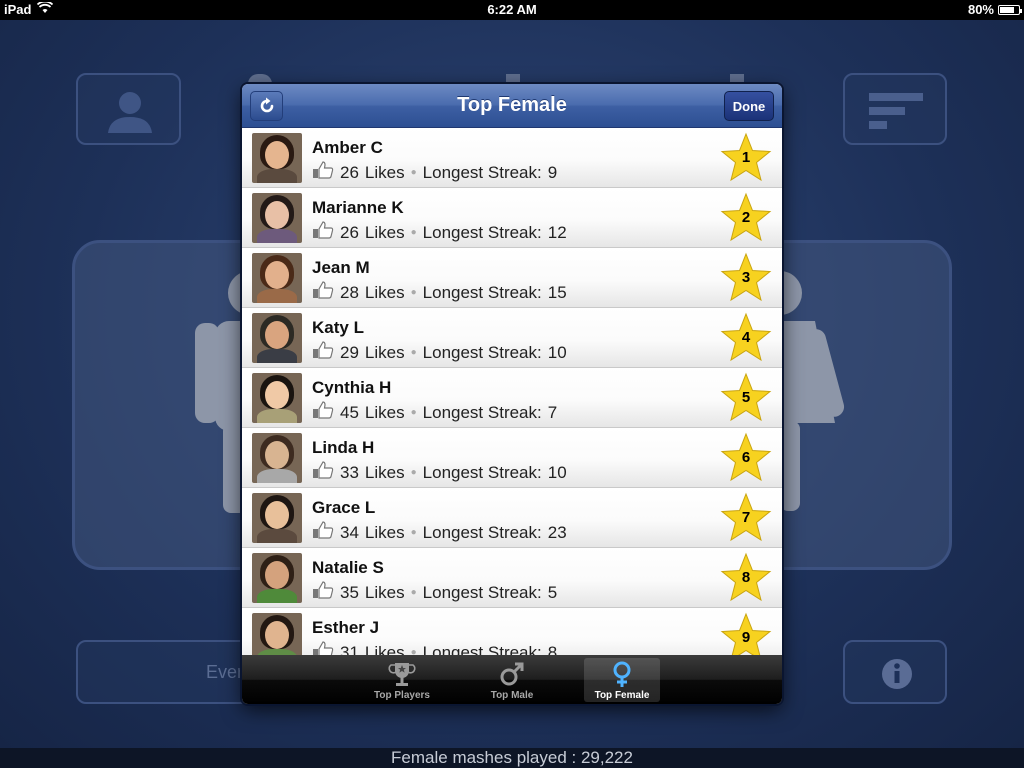 The width and height of the screenshot is (1024, 768). Describe the element at coordinates (349, 649) in the screenshot. I see `likes-count: 31` at that location.